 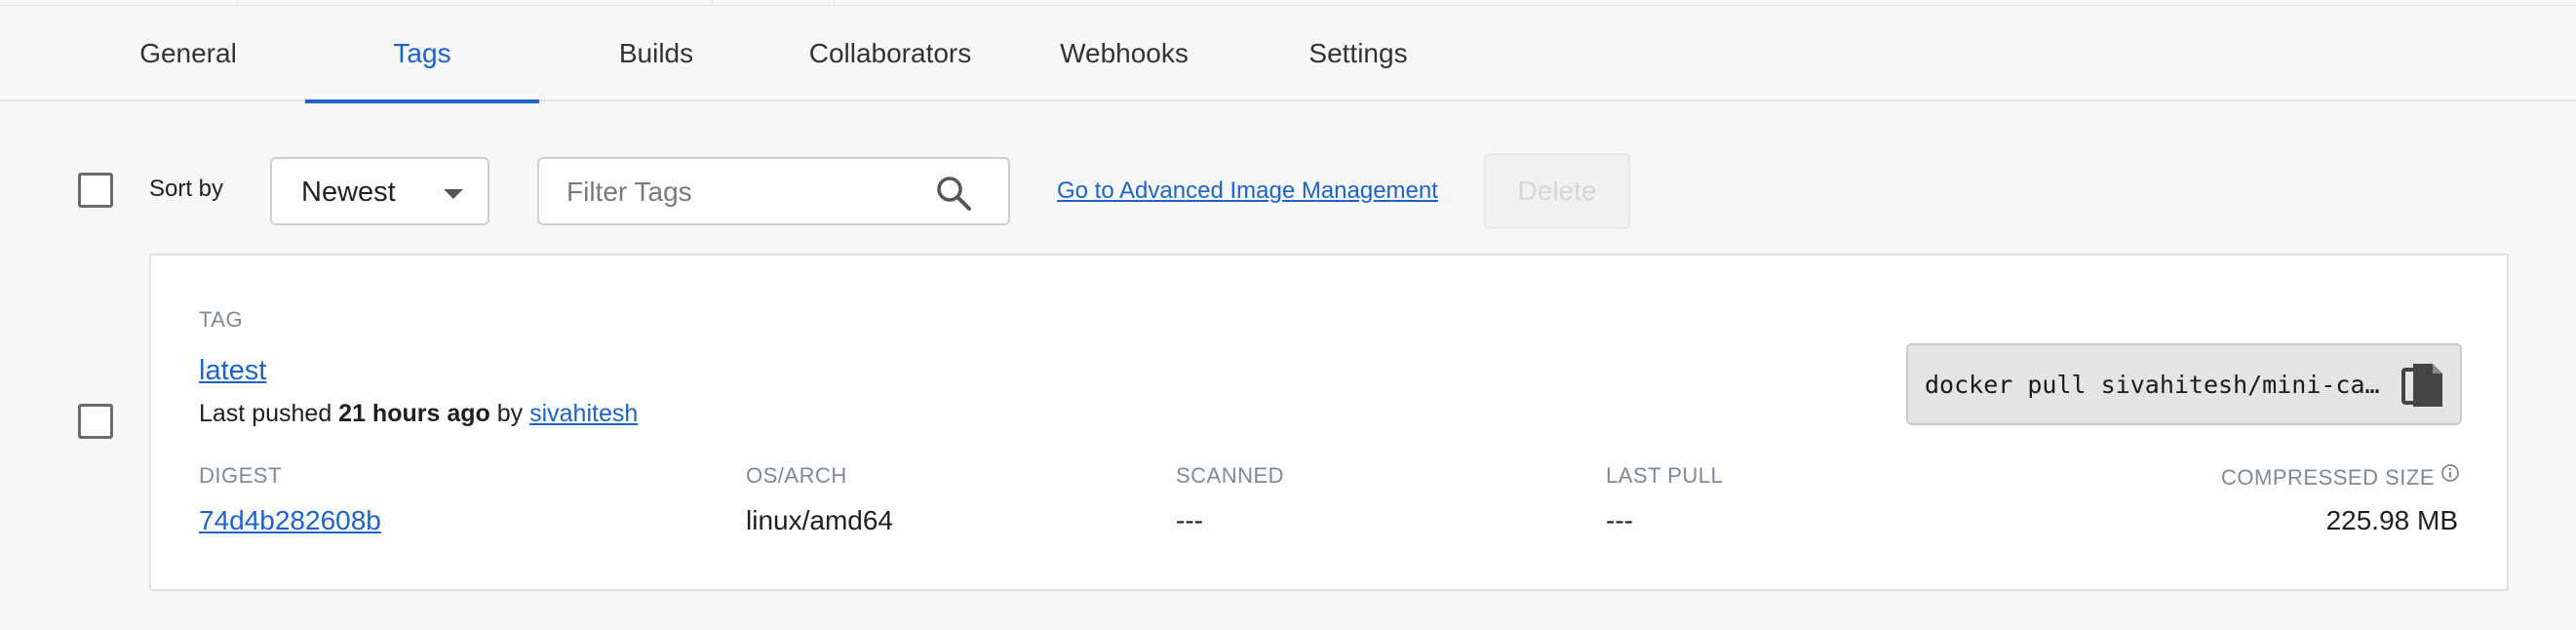 I want to click on last-pushed-info: Last pushed 21 hours ago by sivahitesh, so click(x=418, y=414).